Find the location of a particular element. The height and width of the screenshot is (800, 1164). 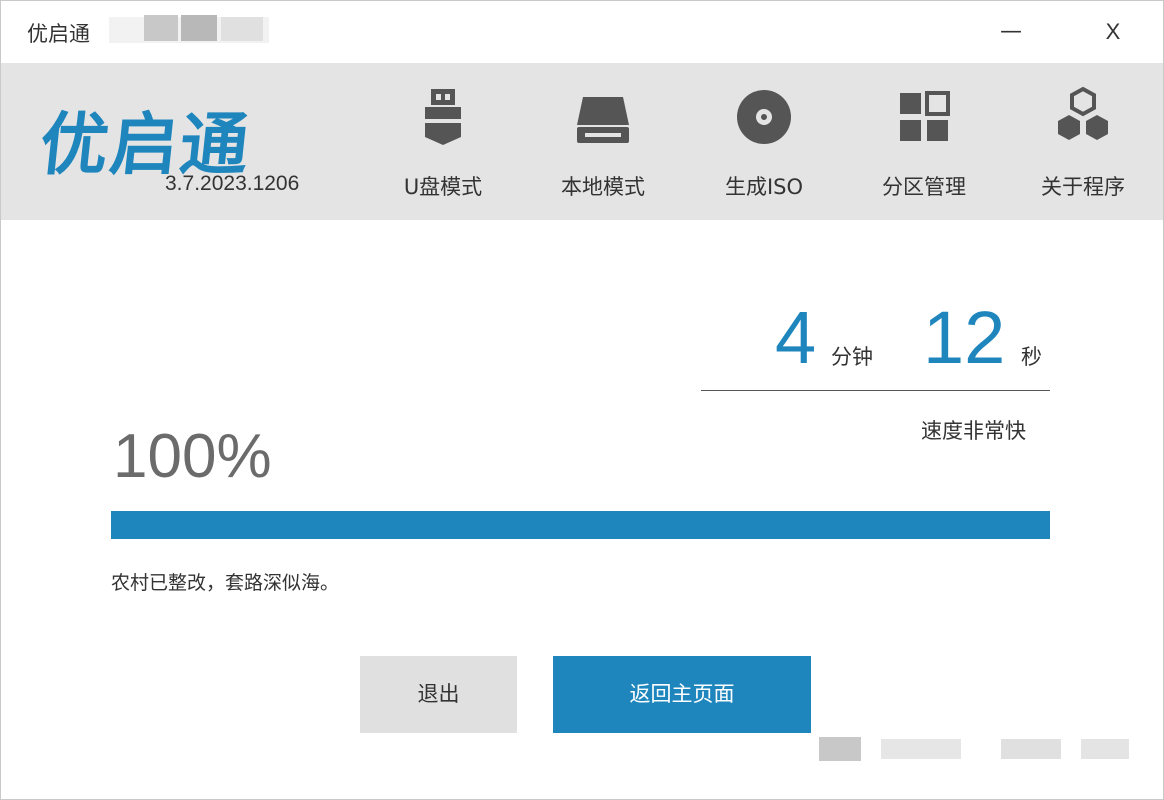

timer-seconds: 12 is located at coordinates (964, 337).